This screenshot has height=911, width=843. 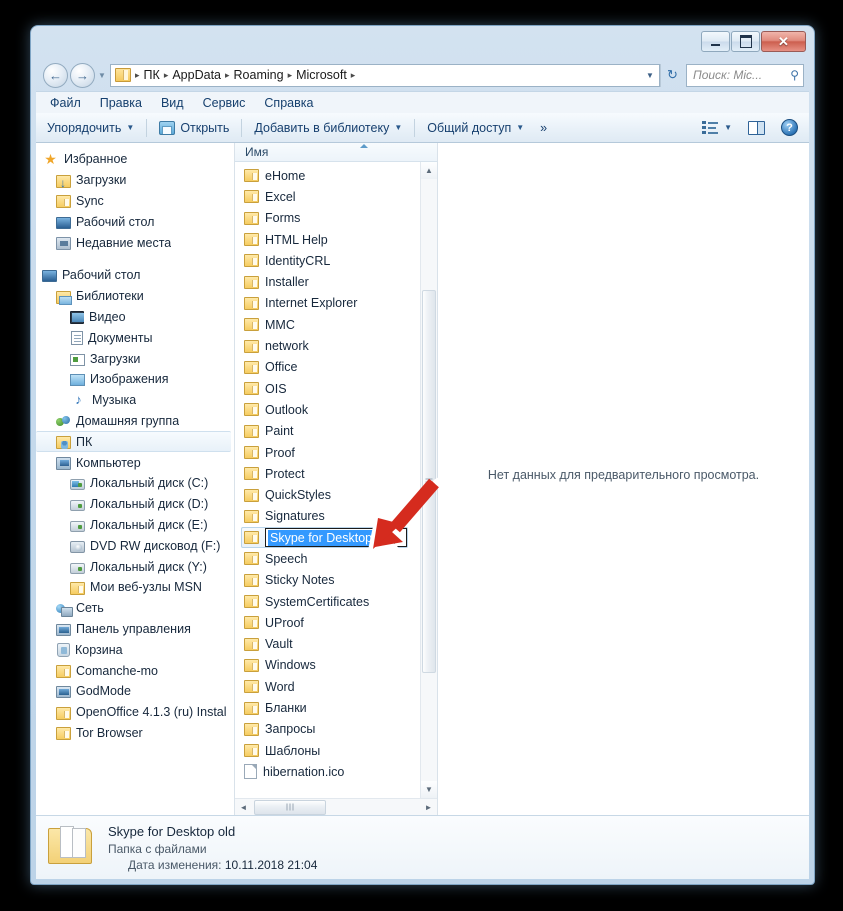 What do you see at coordinates (135, 545) in the screenshot?
I see `sidebar-item-dvd-f: DVD RW дисковод (F:)` at bounding box center [135, 545].